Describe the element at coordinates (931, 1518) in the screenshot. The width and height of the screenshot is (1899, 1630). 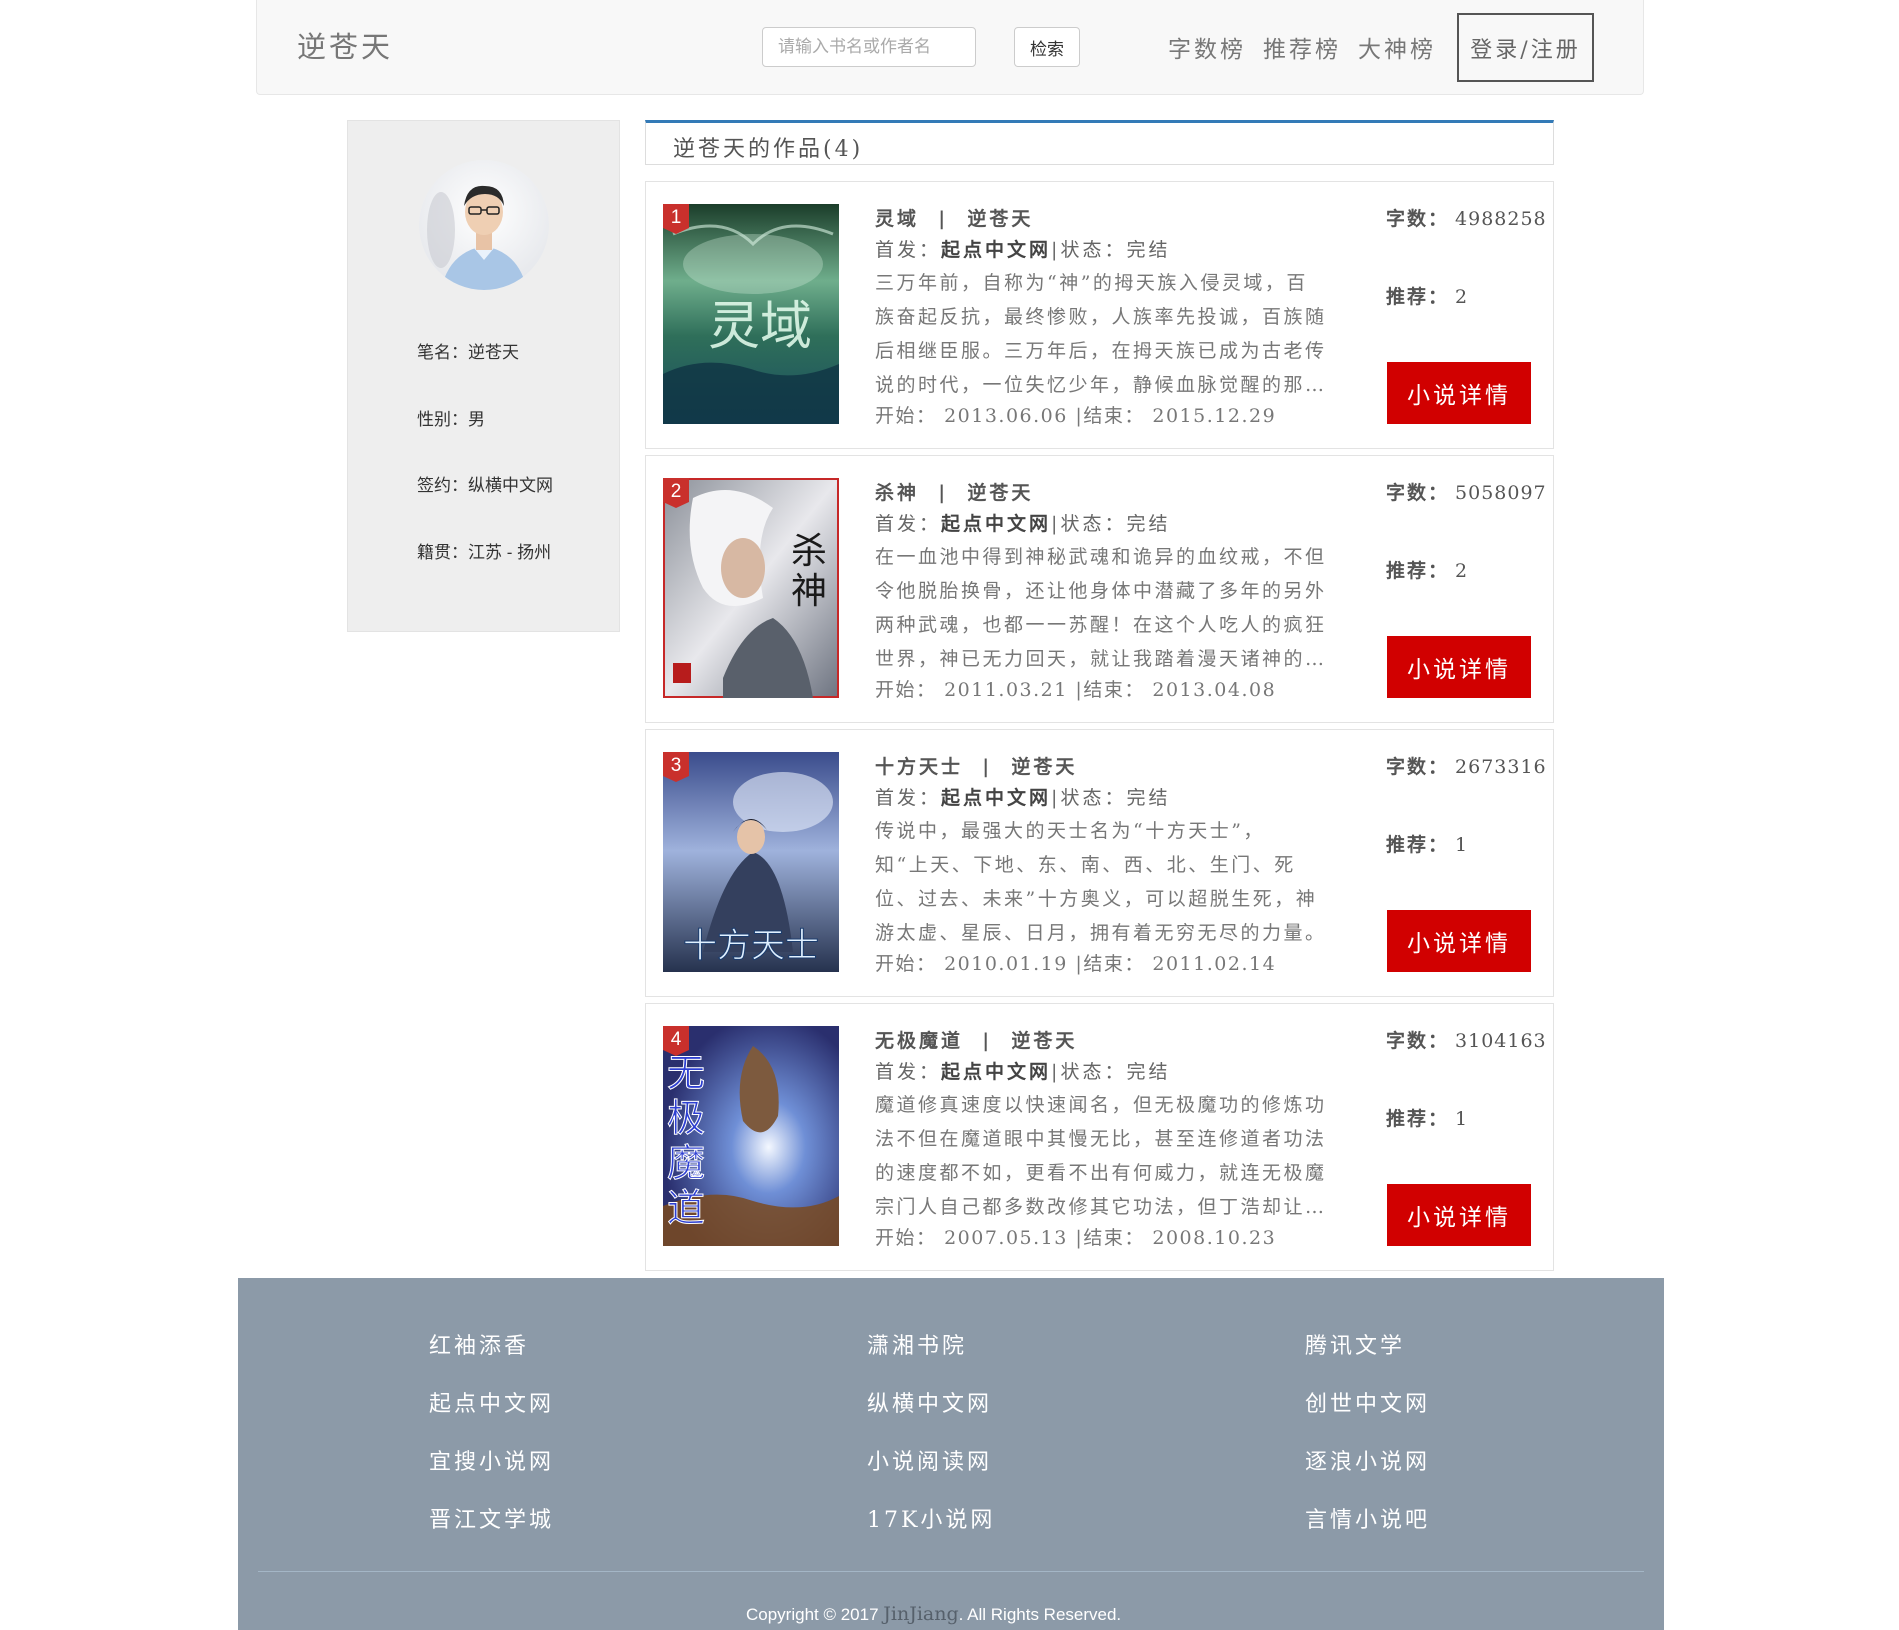
I see `footer-link: 17K小说网` at that location.